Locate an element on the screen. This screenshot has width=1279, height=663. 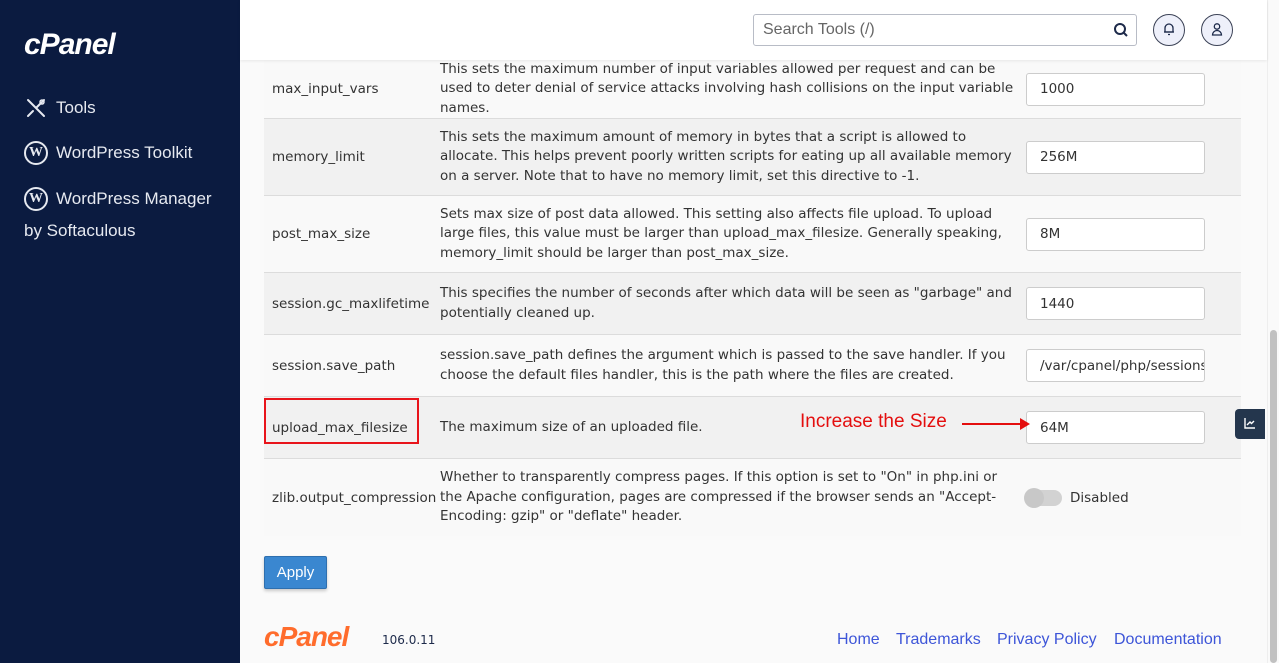
top-header is located at coordinates (753, 30).